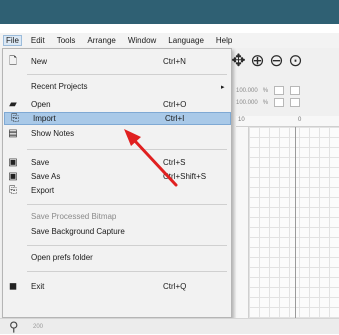 This screenshot has width=339, height=335. Describe the element at coordinates (117, 176) in the screenshot. I see `menu-item-save-as: ▣ Save As Ctrl+Shift+S` at that location.